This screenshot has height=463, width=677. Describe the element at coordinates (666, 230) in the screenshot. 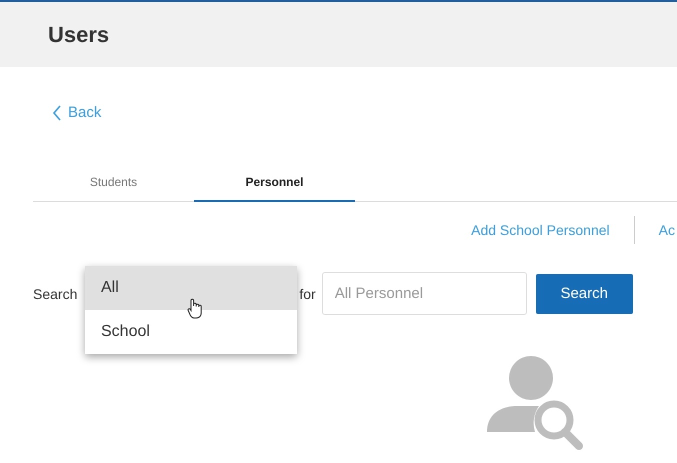

I see `action-link: Ac` at that location.